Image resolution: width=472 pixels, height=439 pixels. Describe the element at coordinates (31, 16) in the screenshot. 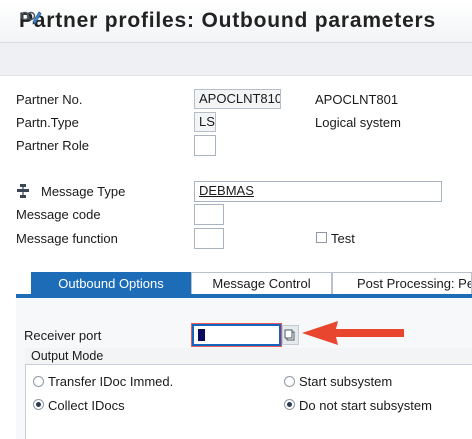

I see `display-change-icon` at that location.